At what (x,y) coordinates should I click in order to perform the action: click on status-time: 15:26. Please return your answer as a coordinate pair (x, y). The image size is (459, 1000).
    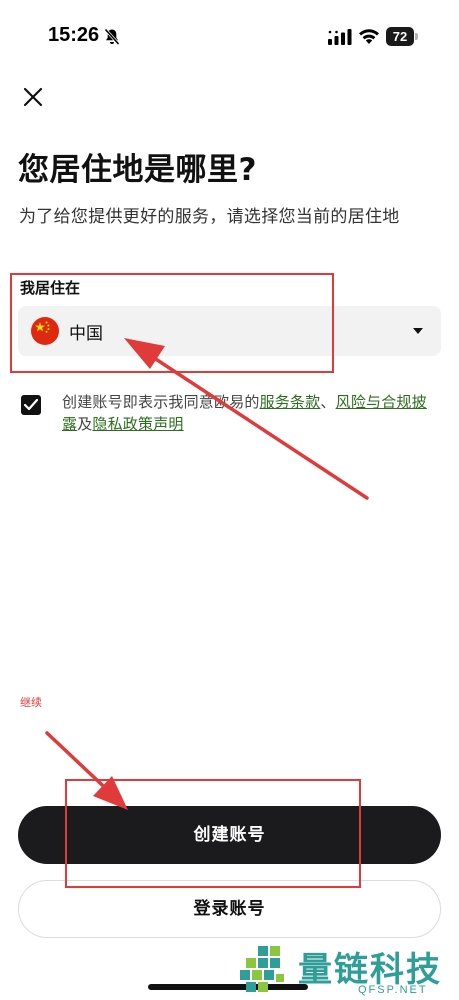
    Looking at the image, I should click on (74, 35).